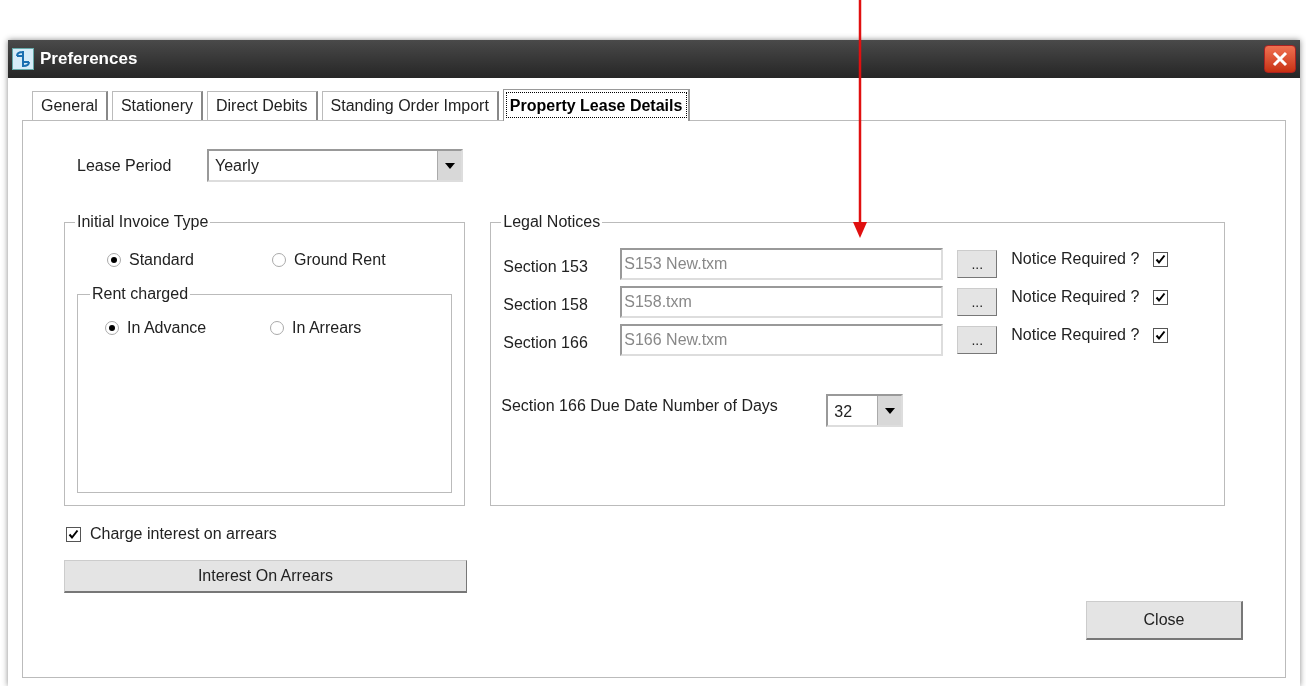 The image size is (1306, 686). I want to click on group-title: Rent charged, so click(140, 294).